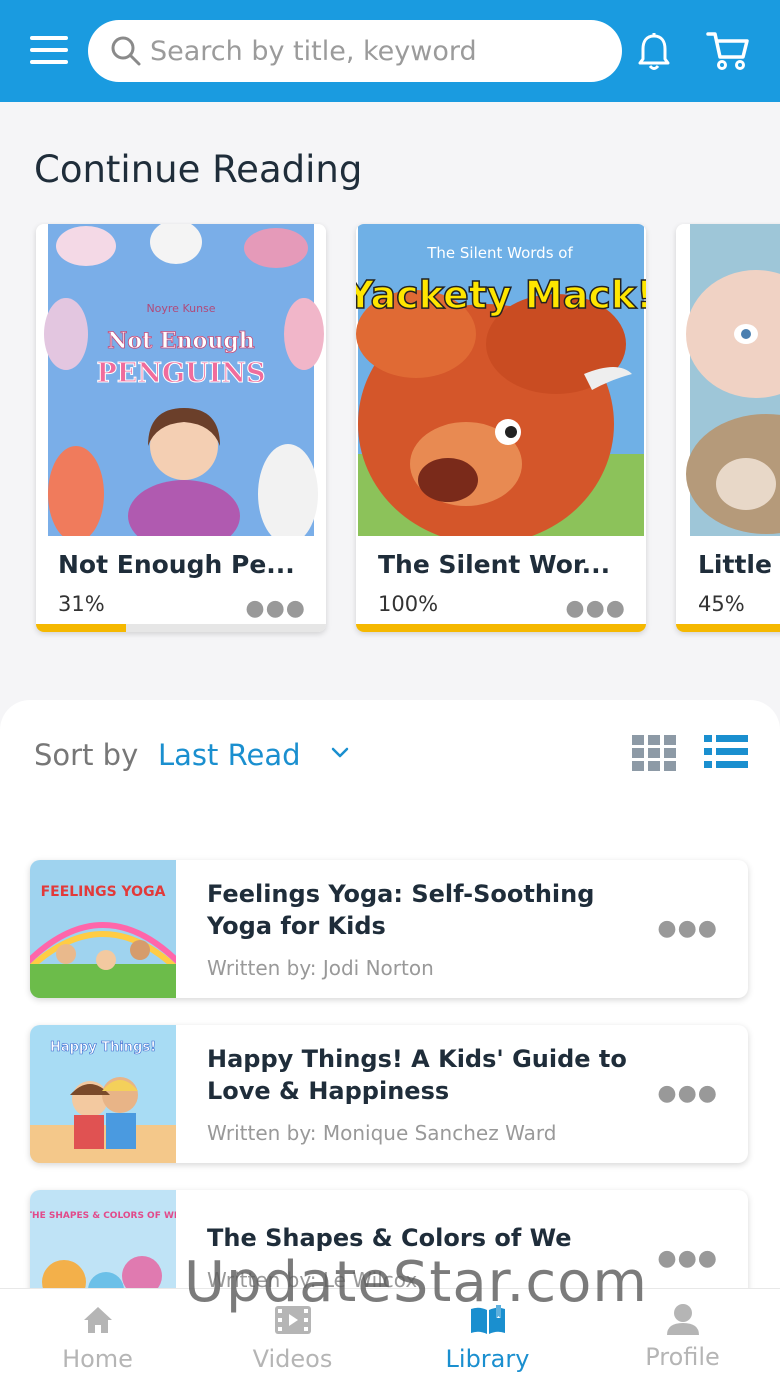 The width and height of the screenshot is (780, 1387). What do you see at coordinates (126, 51) in the screenshot?
I see `search-icon` at bounding box center [126, 51].